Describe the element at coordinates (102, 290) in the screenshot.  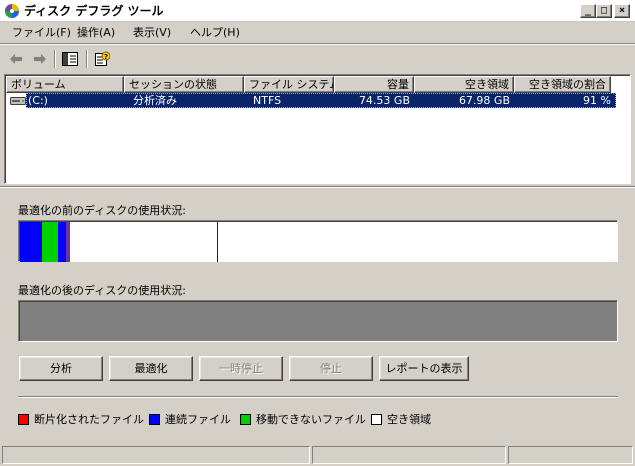
I see `after-usage-label: 最適化の後のディスクの使用状況:` at that location.